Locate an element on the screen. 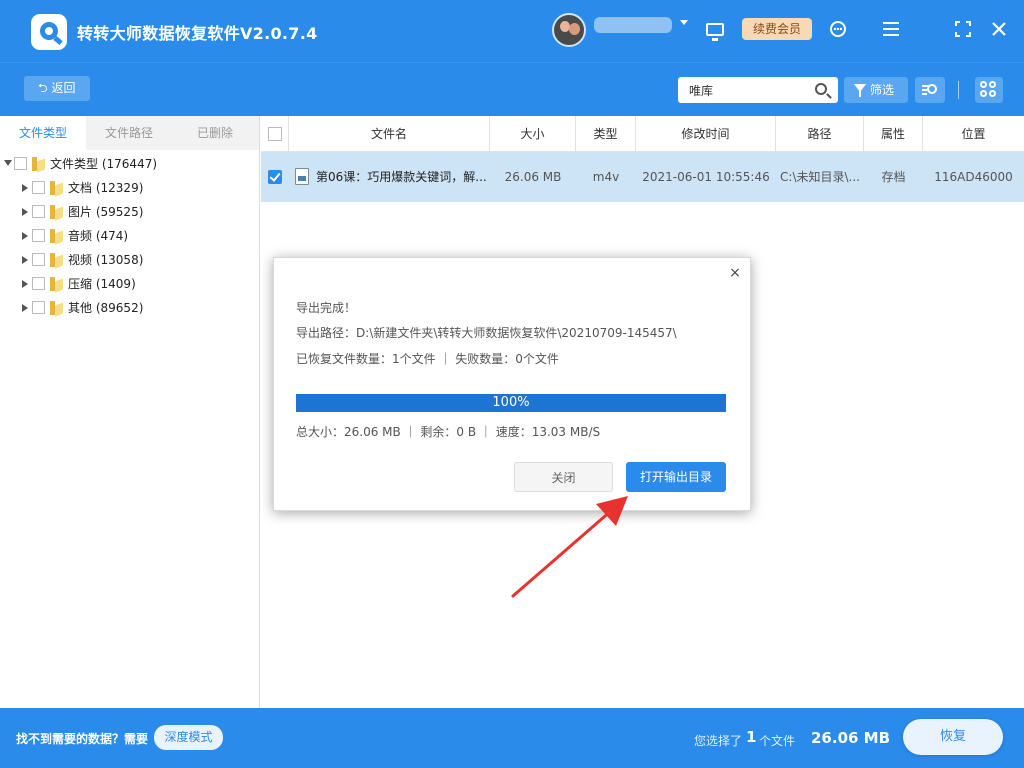 This screenshot has height=768, width=1024. recover-button: 恢复 is located at coordinates (953, 737).